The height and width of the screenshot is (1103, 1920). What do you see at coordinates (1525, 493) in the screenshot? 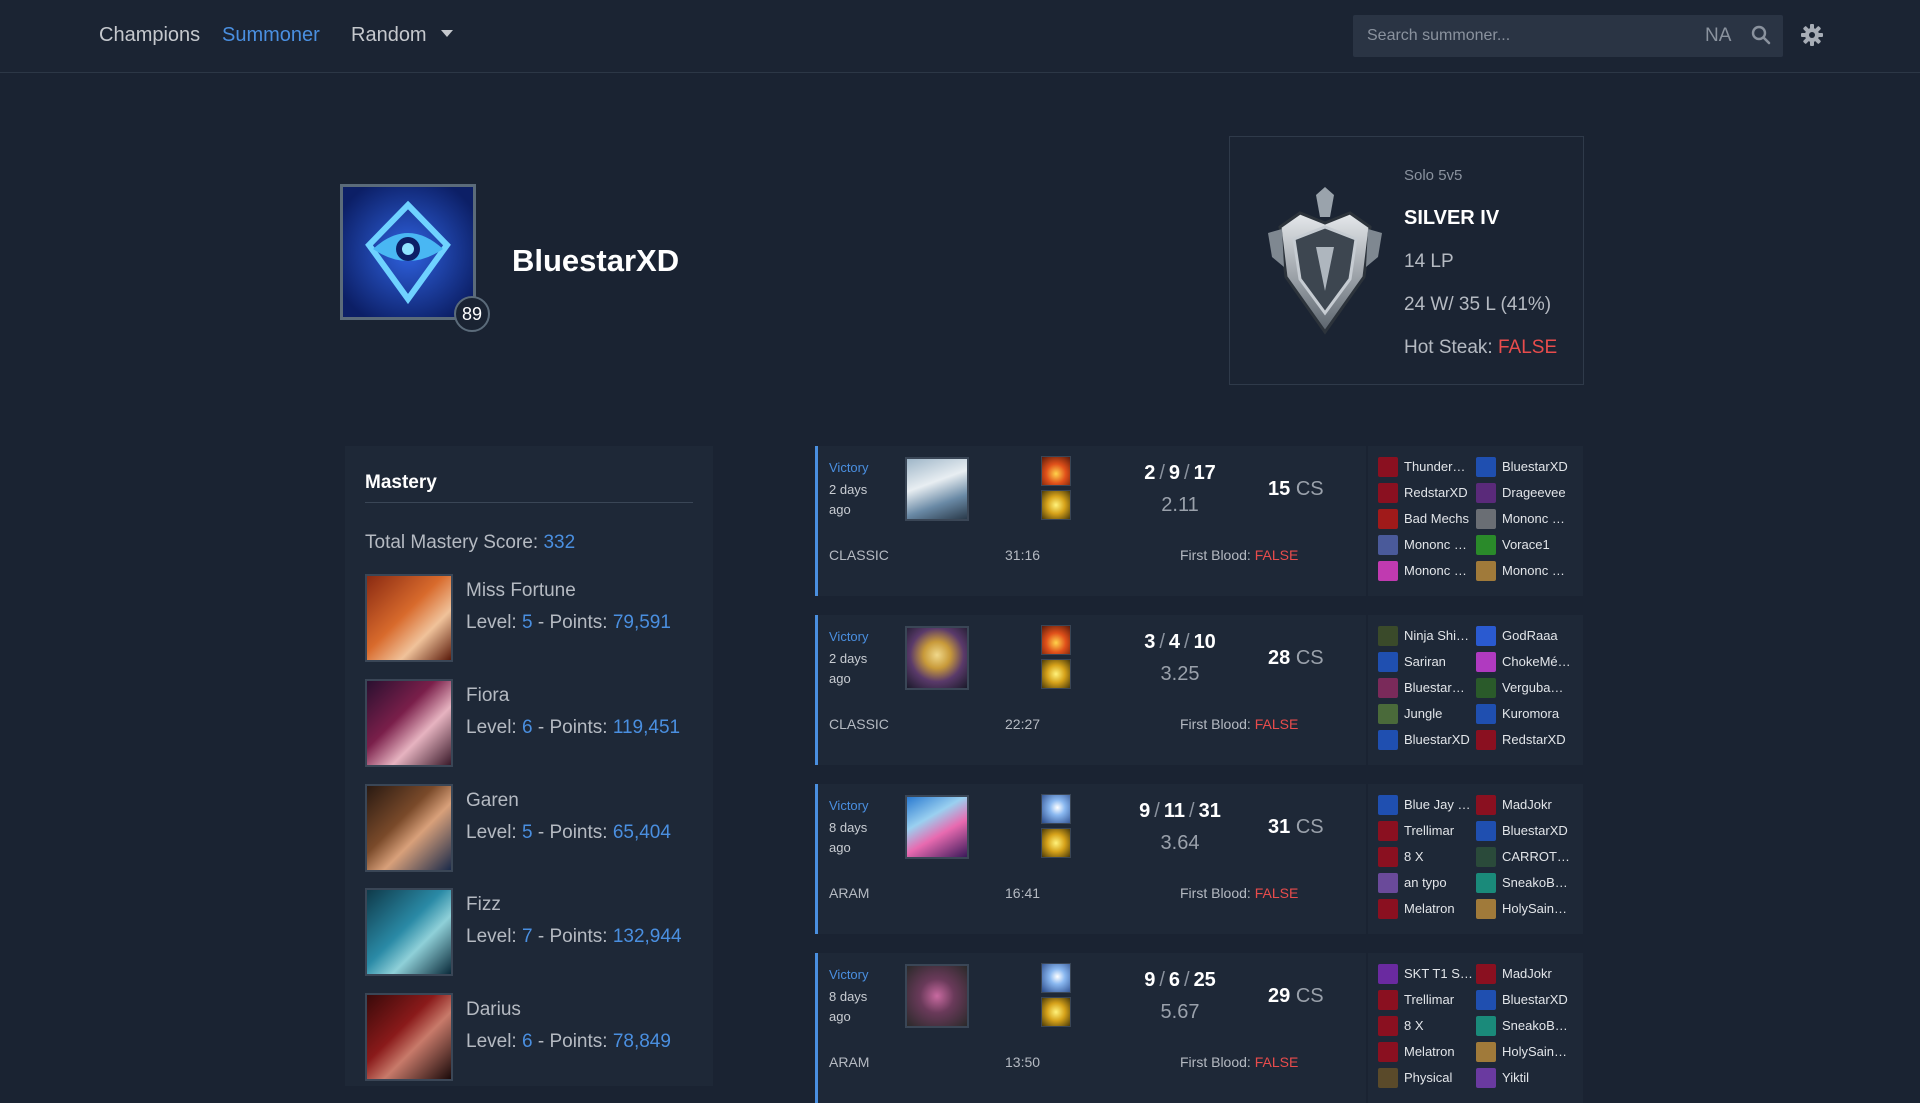
I see `player-entry: Drageevee` at bounding box center [1525, 493].